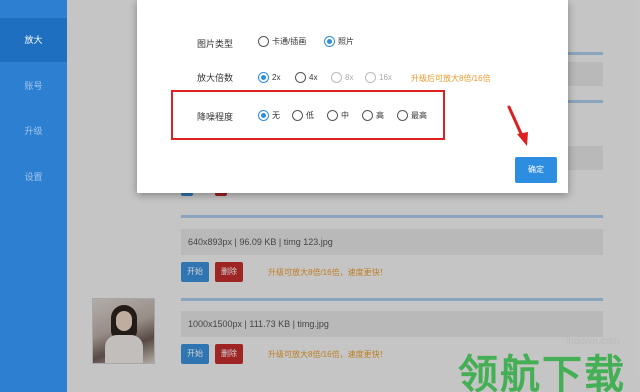 The image size is (640, 392). I want to click on watermark-logo: 领航下载, so click(542, 372).